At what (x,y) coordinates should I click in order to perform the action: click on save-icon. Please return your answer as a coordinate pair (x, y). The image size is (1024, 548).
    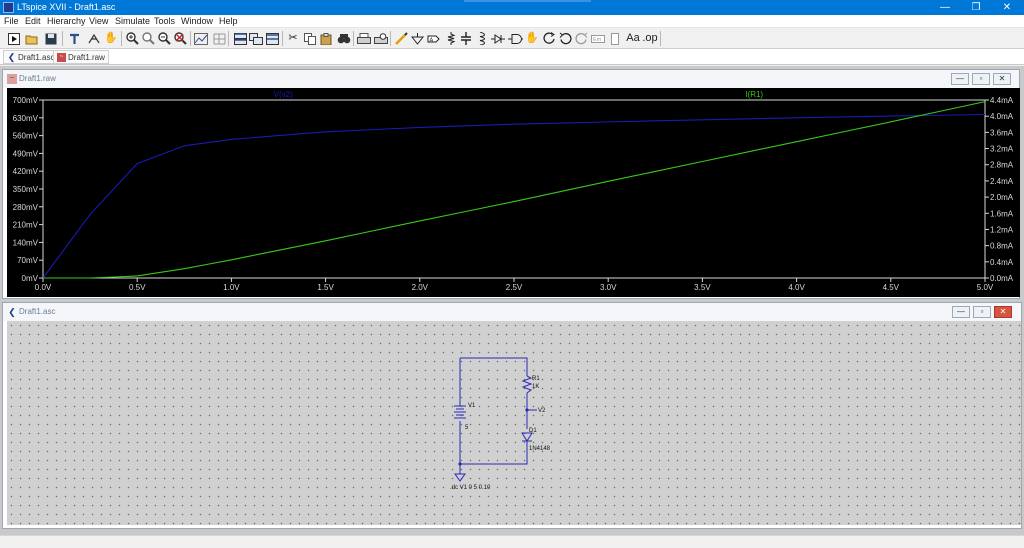
    Looking at the image, I should click on (51, 38).